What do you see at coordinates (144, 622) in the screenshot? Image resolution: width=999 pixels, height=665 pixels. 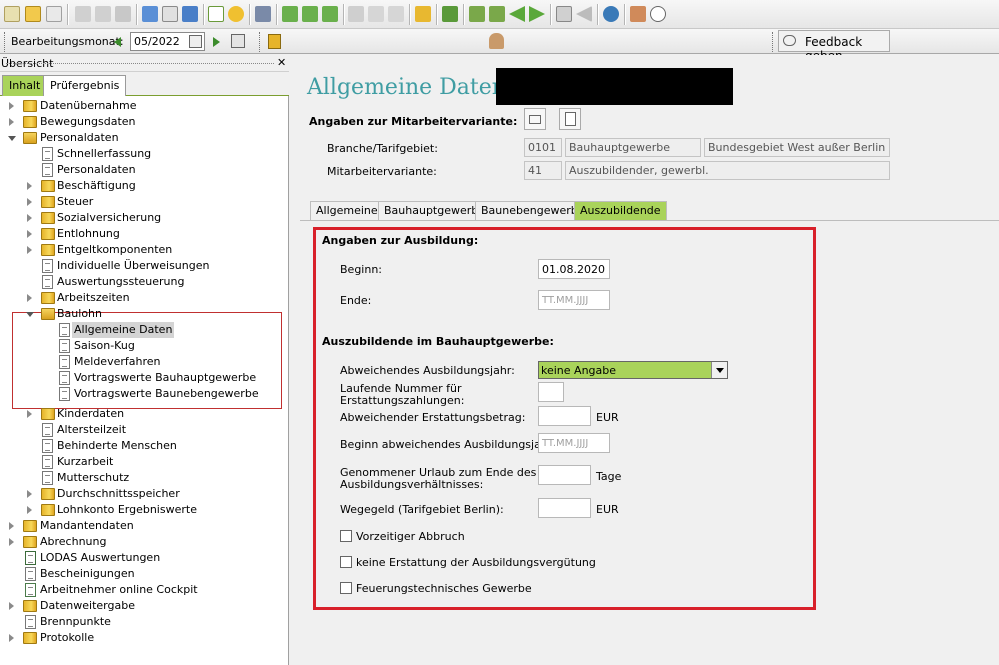 I see `tree-item-brennpunkte: Brennpunkte` at bounding box center [144, 622].